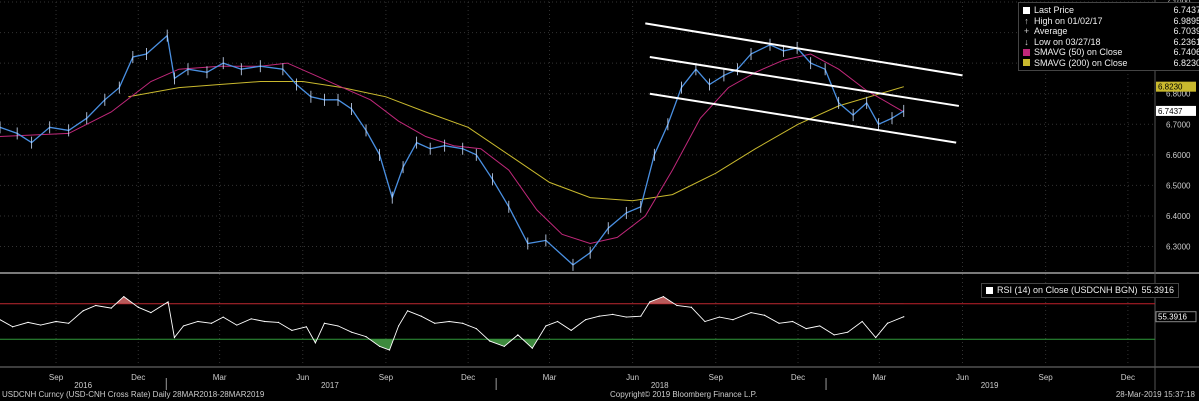 The width and height of the screenshot is (1199, 401). I want to click on price-tick-label: 6.4000, so click(1178, 216).